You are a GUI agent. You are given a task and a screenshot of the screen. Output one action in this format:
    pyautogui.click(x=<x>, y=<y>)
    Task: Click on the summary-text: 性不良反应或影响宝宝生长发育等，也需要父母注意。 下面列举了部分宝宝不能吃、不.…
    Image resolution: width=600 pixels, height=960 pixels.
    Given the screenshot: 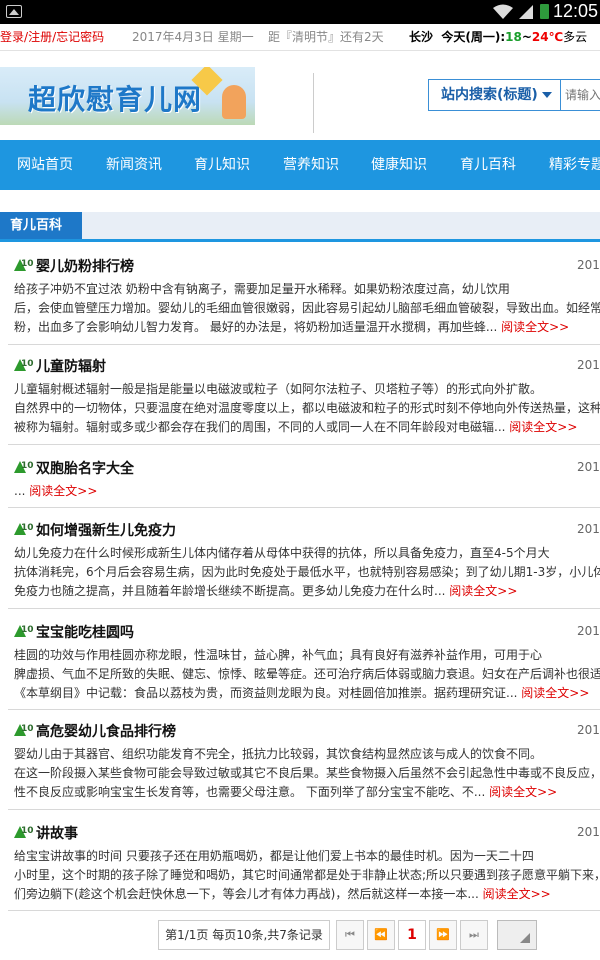 What is the action you would take?
    pyautogui.click(x=252, y=792)
    